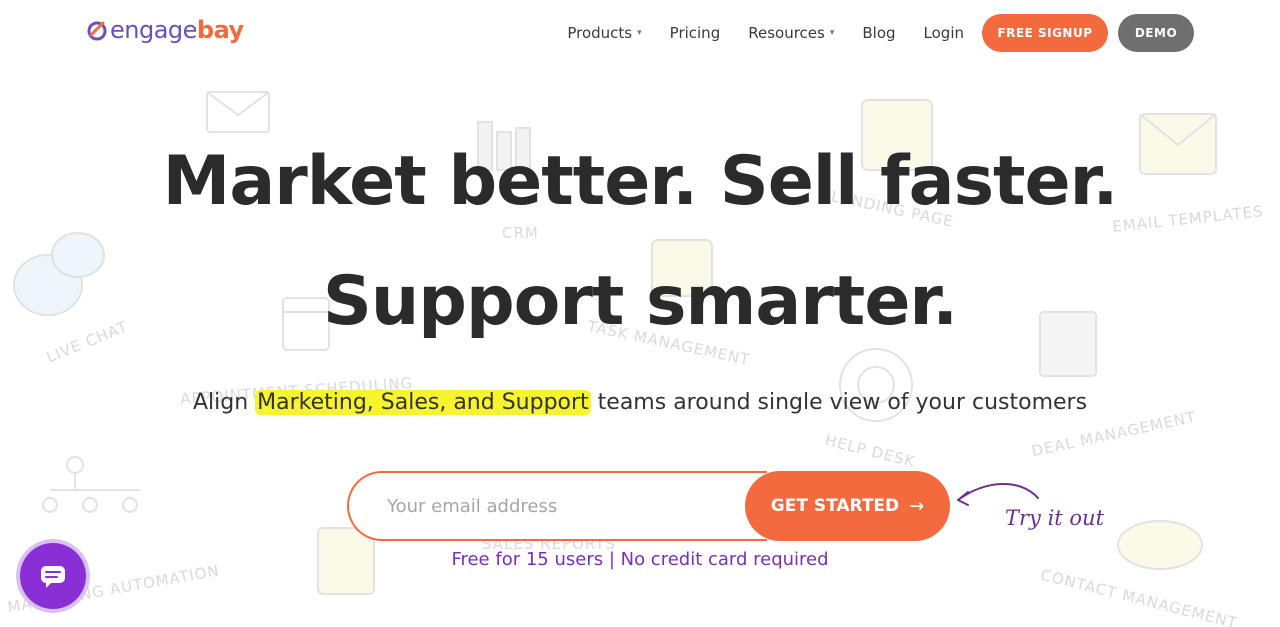 Image resolution: width=1280 pixels, height=627 pixels. I want to click on bg-label-deal-management: DEAL MANAGEMENT, so click(1113, 434).